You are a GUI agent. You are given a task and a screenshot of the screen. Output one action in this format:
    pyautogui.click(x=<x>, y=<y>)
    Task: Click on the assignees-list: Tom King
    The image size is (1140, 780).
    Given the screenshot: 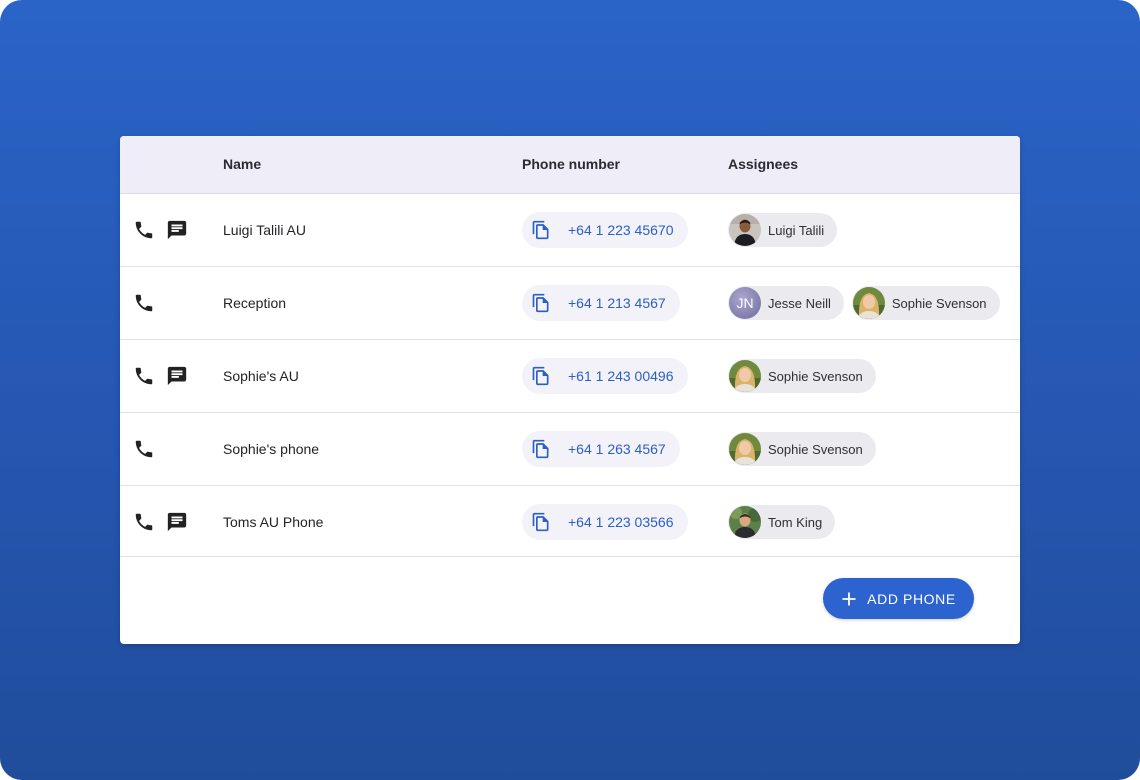 What is the action you would take?
    pyautogui.click(x=785, y=522)
    